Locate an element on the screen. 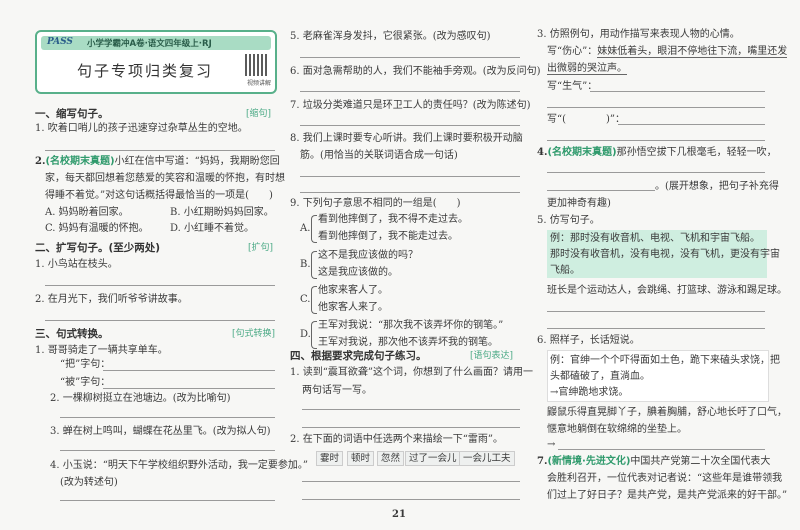 This screenshot has width=800, height=530. s3-q2: 2. 一棵柳树挺立在池塘边。(改为比喻句) is located at coordinates (140, 398).